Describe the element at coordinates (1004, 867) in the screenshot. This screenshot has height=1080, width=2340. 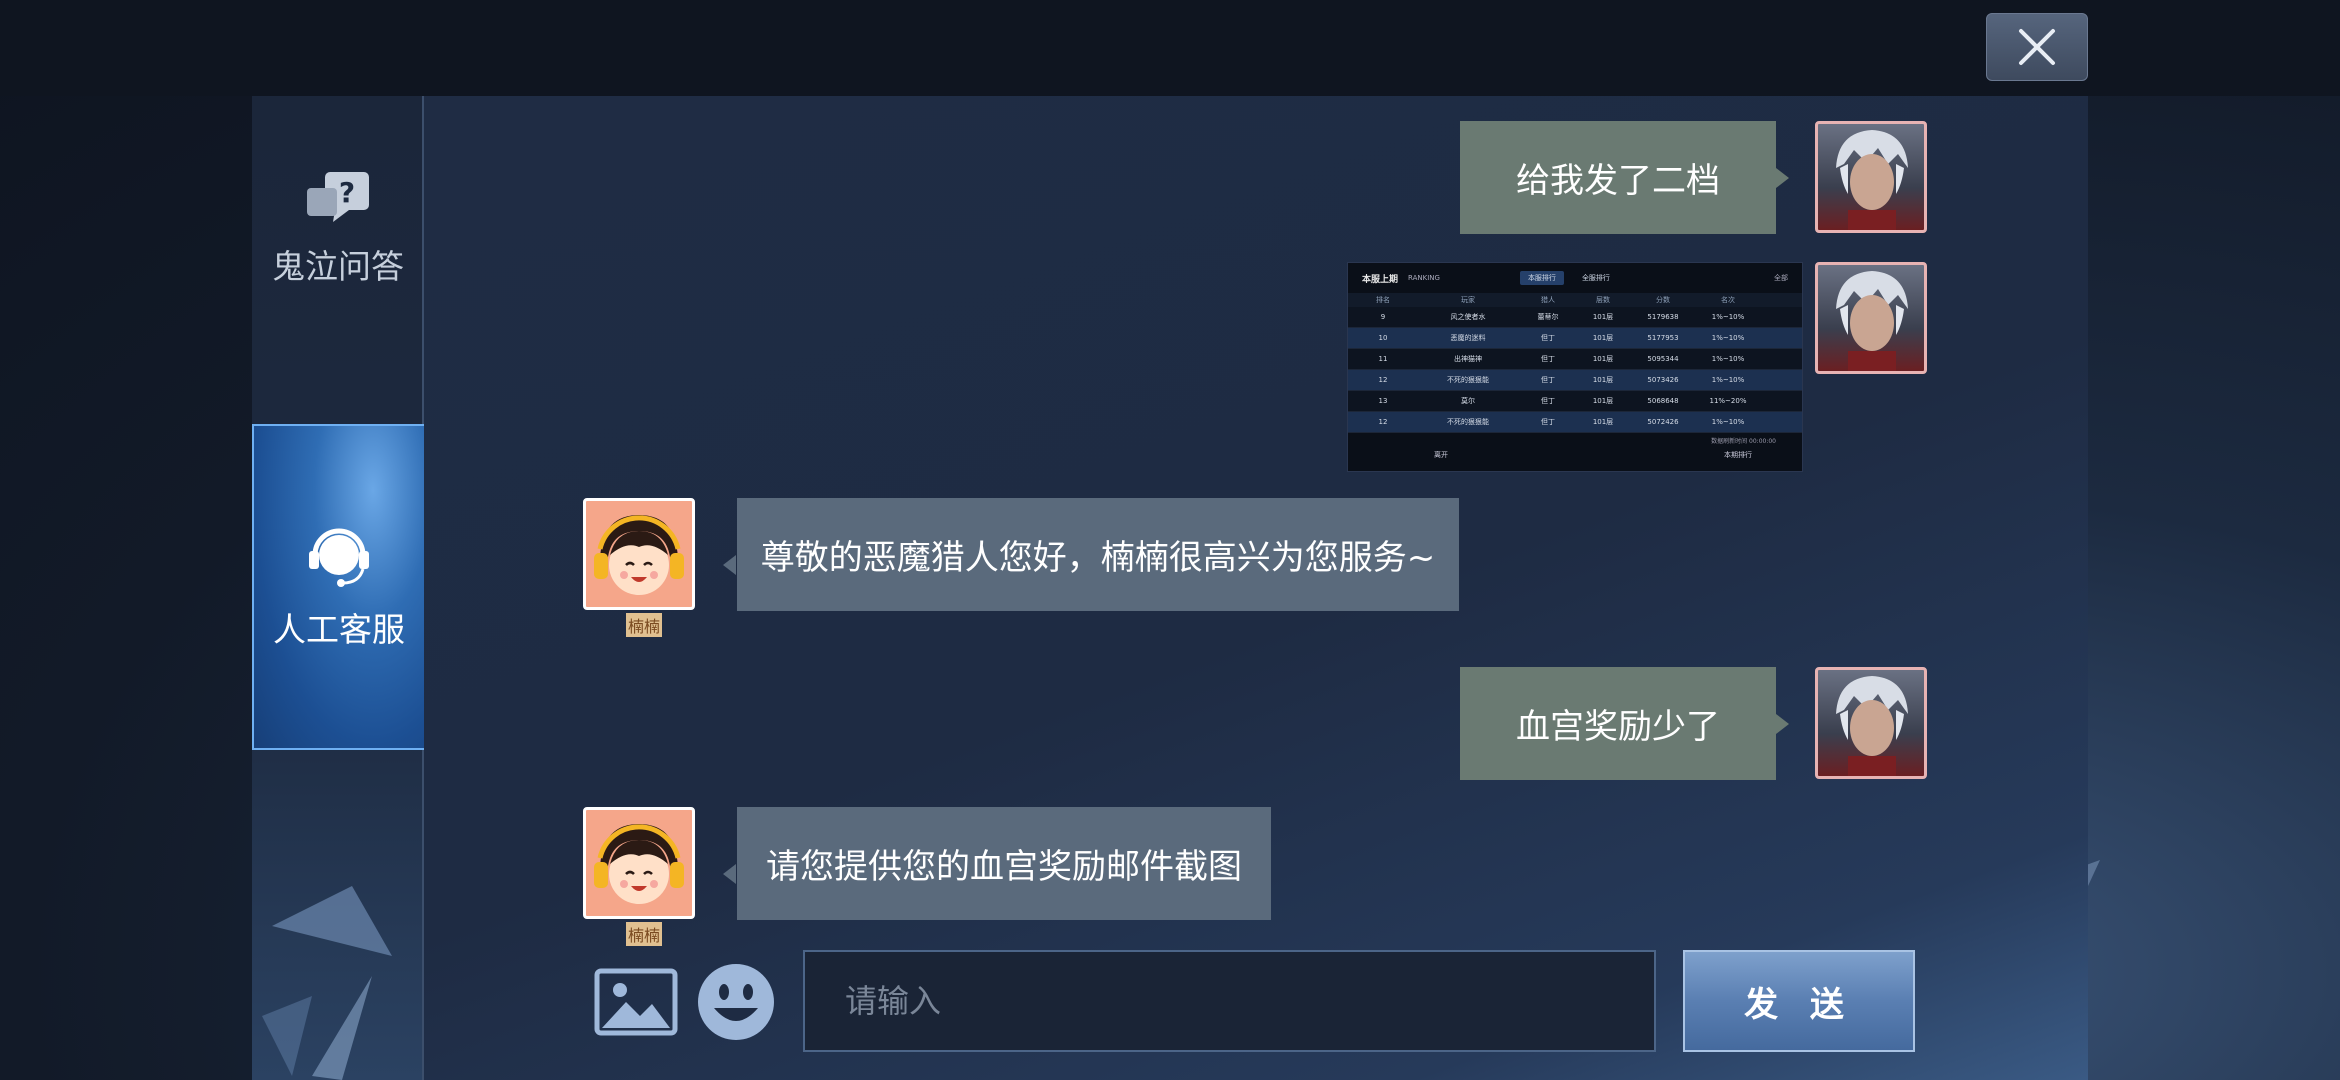
I see `message-text: 请您提供您的血宫奖励邮件截图` at that location.